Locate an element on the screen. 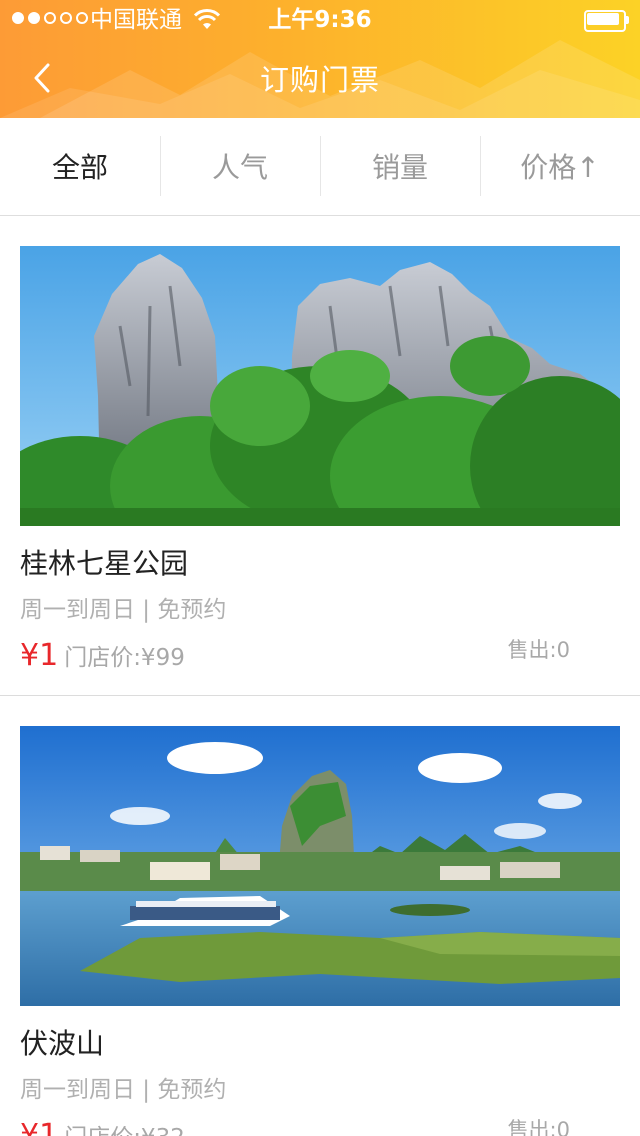 The image size is (640, 1136). store-price: 门店价:¥32 is located at coordinates (124, 1130).